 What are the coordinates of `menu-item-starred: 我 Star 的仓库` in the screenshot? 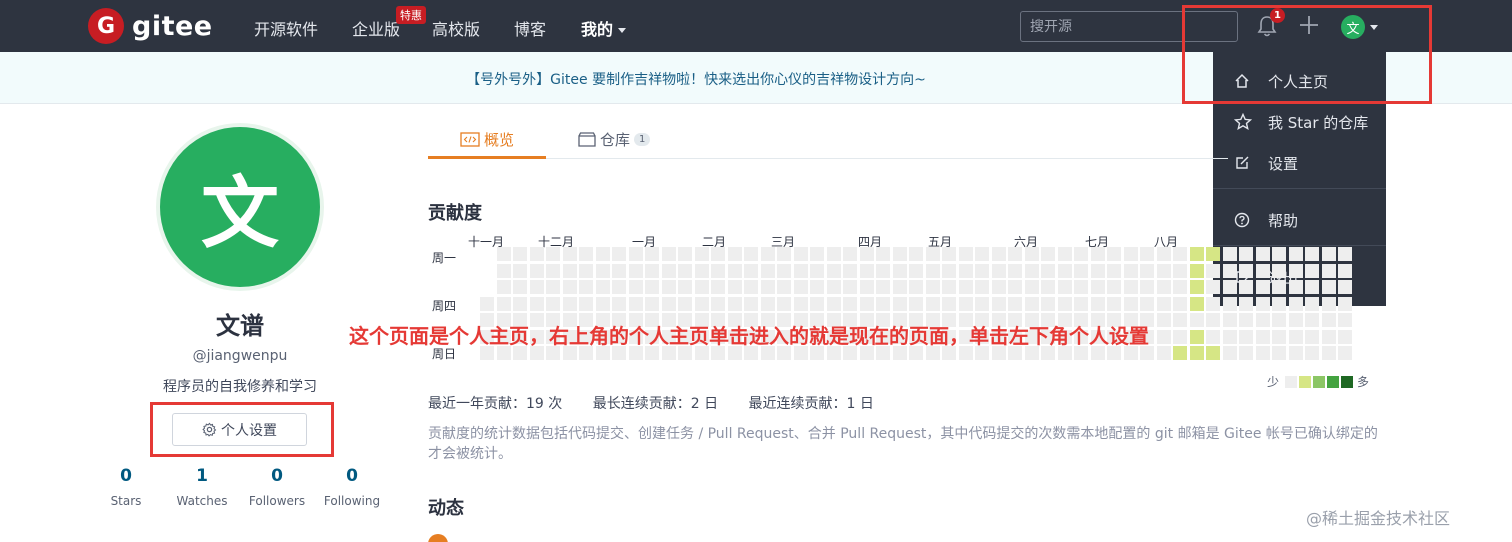 It's located at (1299, 122).